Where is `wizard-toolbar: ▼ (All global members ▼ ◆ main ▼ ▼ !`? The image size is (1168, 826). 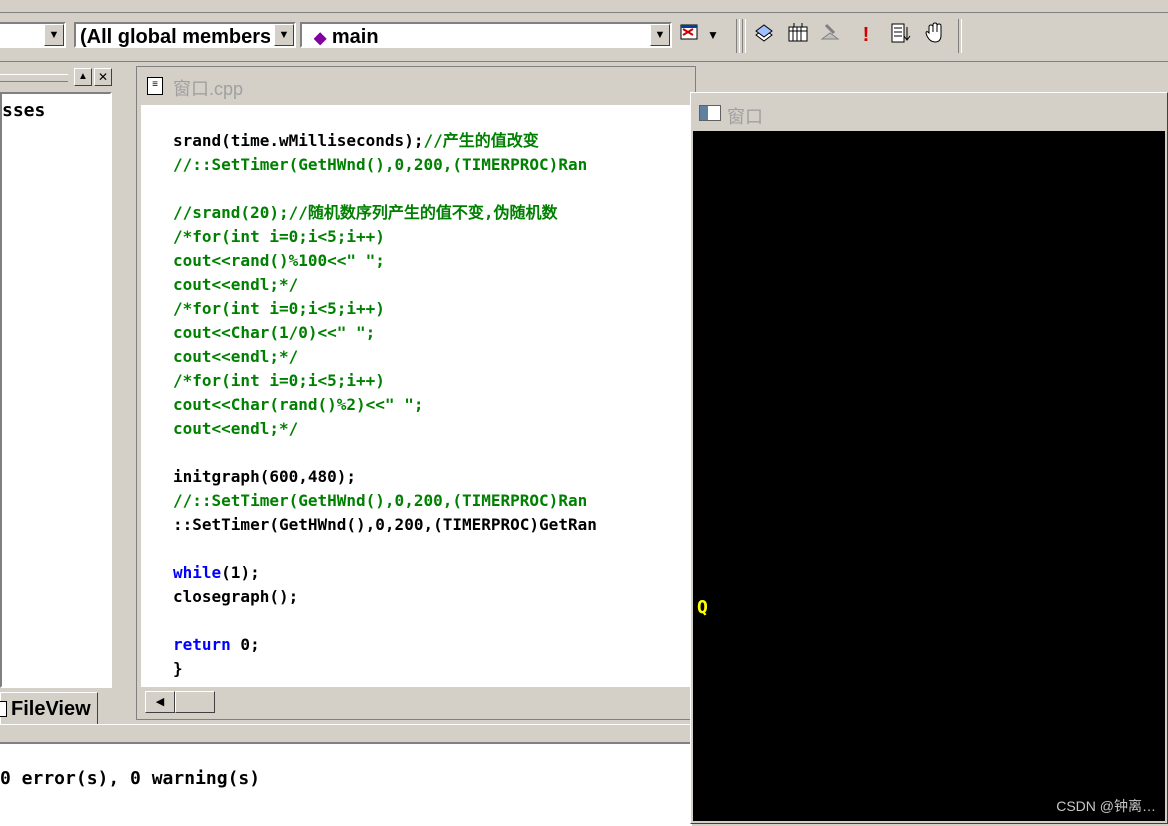 wizard-toolbar: ▼ (All global members ▼ ◆ main ▼ ▼ ! is located at coordinates (584, 37).